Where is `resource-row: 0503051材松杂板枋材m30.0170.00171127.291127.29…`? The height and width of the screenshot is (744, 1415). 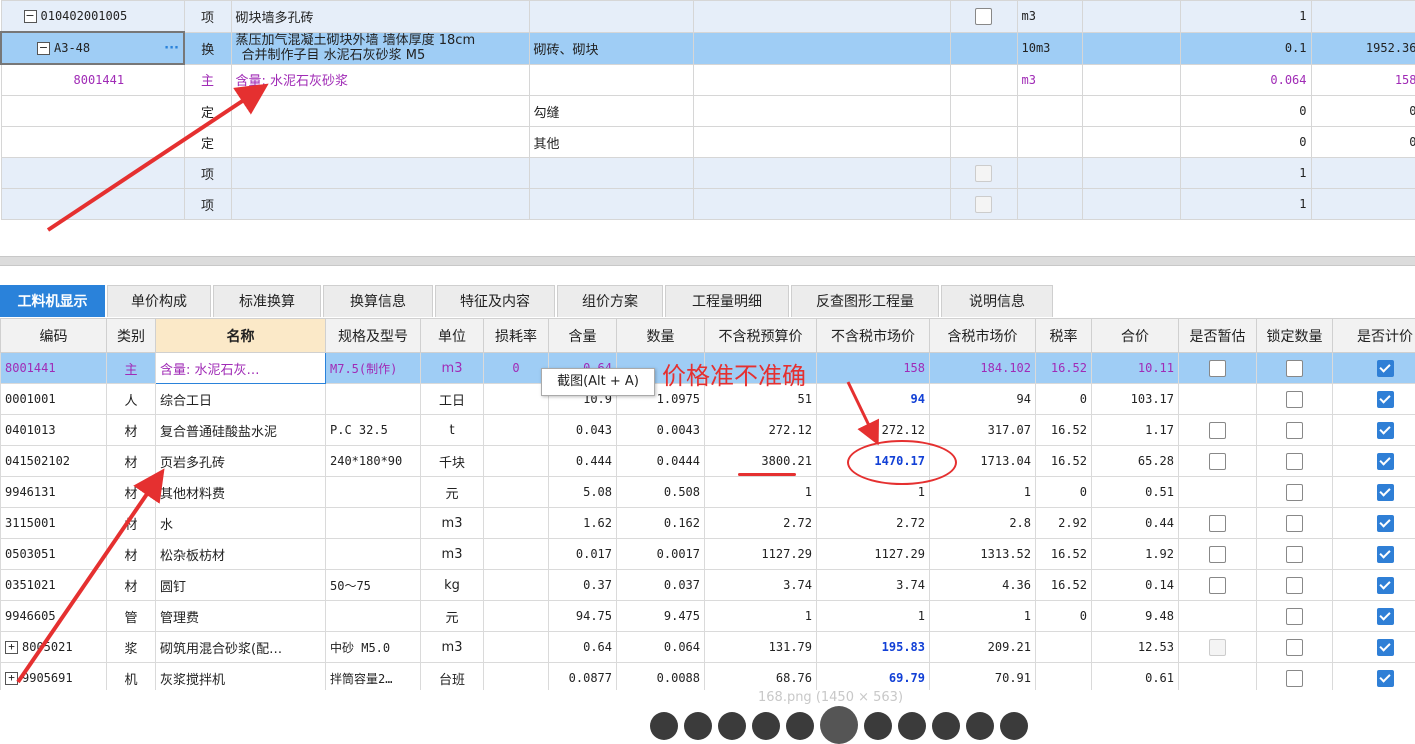
resource-row: 0503051材松杂板枋材m30.0170.00171127.291127.29… is located at coordinates (708, 554).